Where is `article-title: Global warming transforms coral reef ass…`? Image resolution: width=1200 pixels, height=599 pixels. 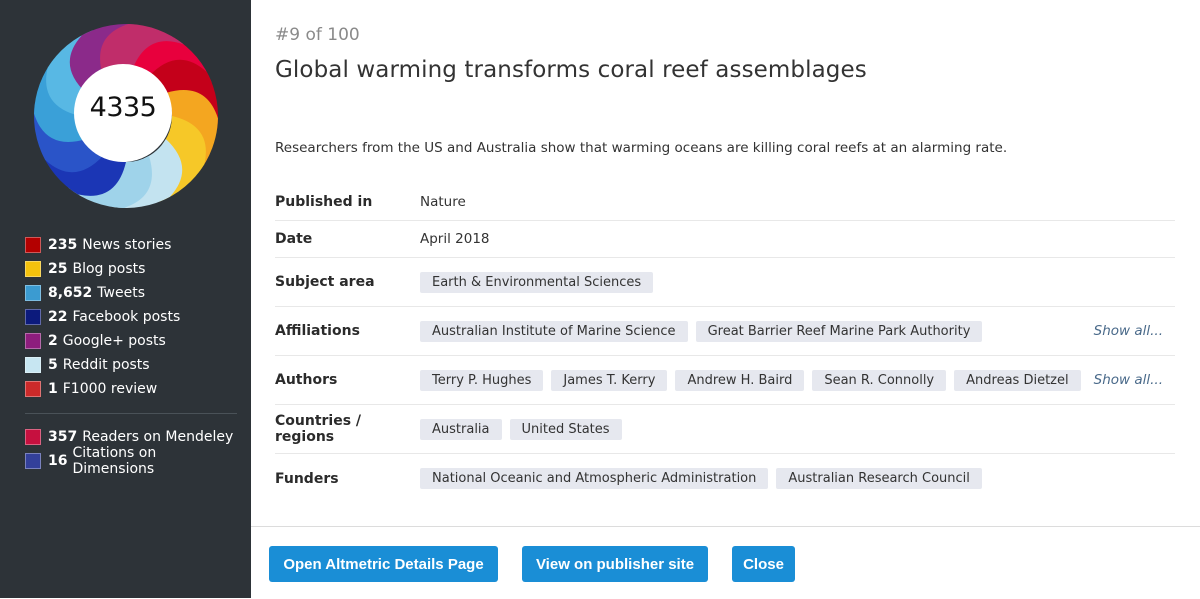
article-title: Global warming transforms coral reef ass… is located at coordinates (571, 70).